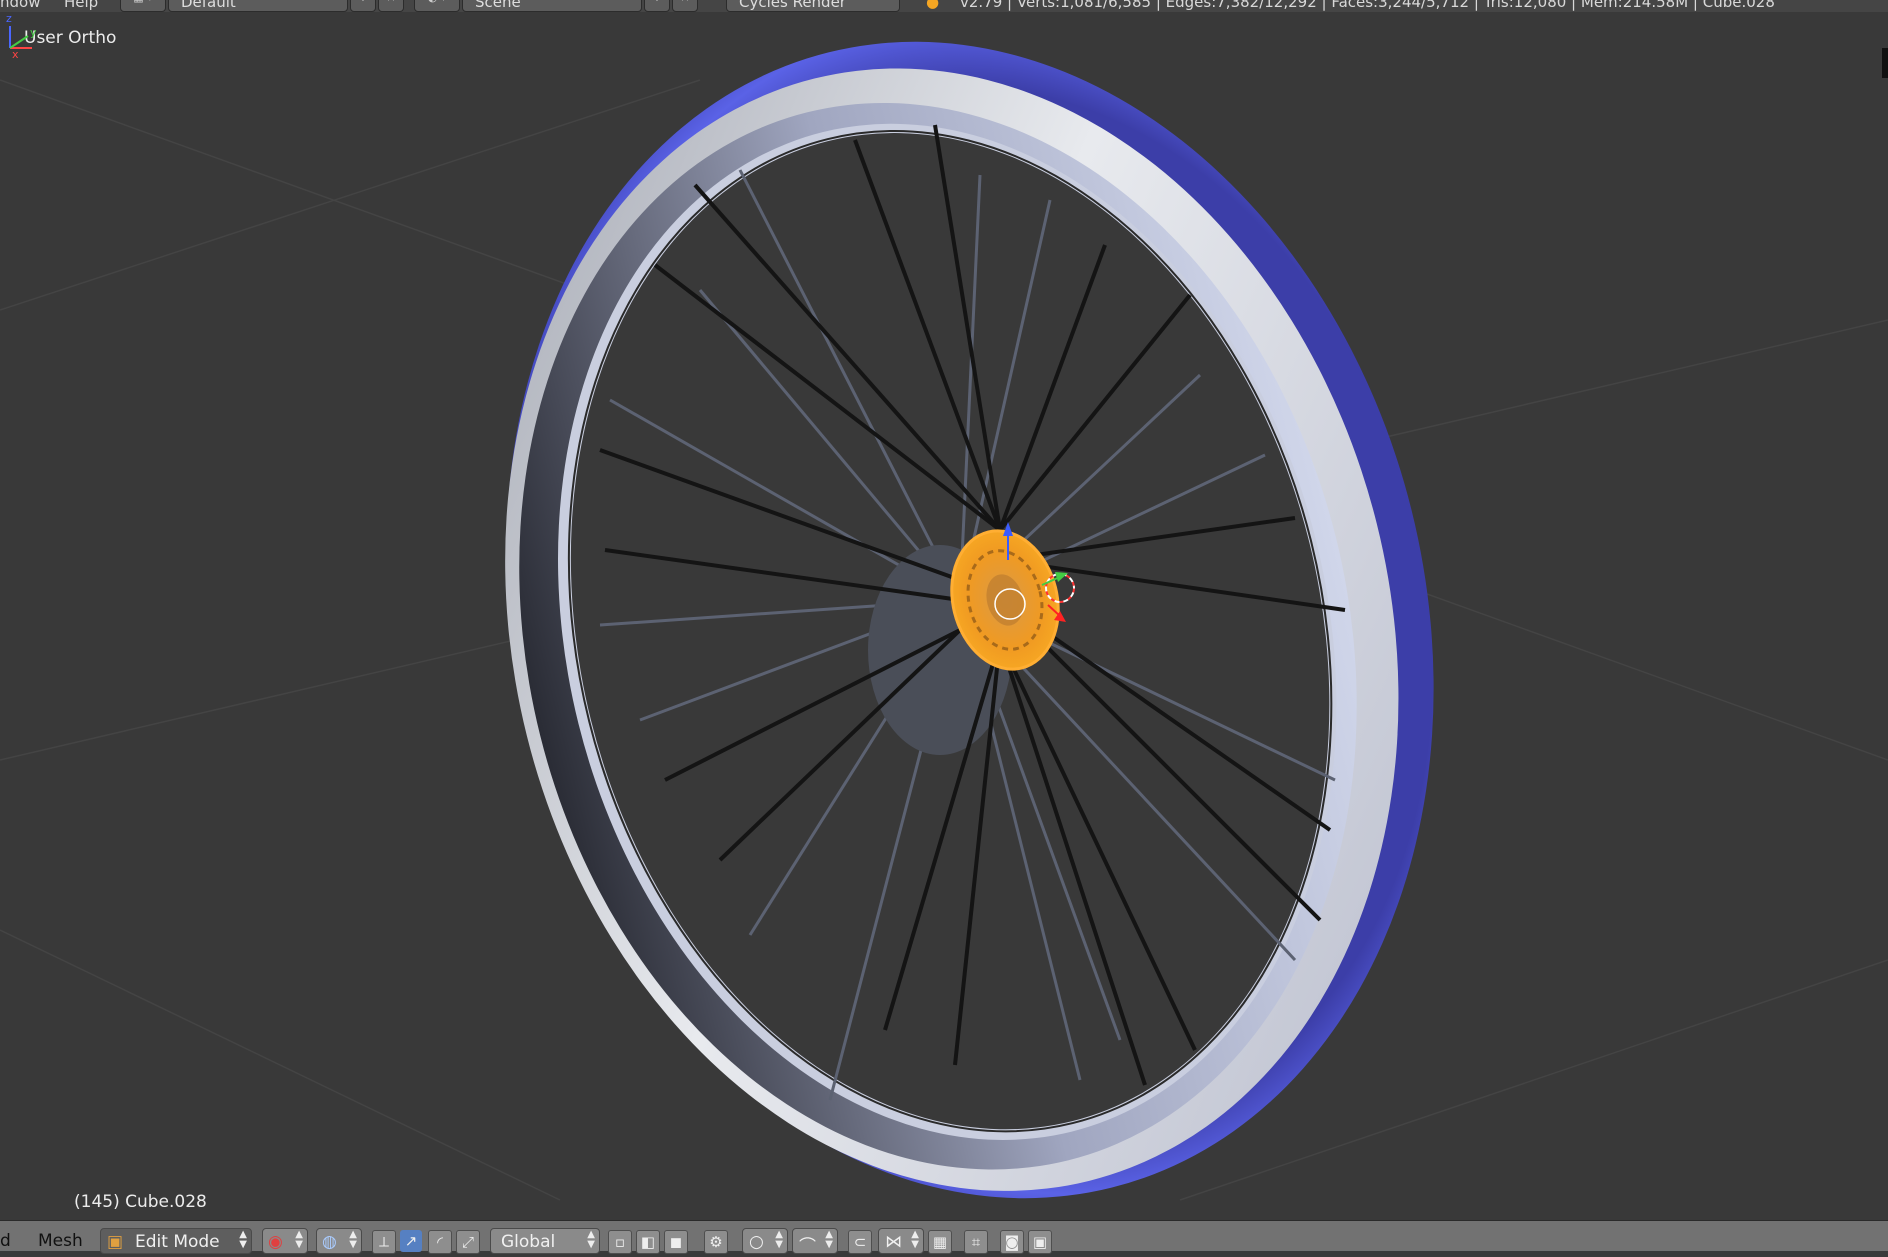 This screenshot has height=1257, width=1888. What do you see at coordinates (5, 1241) in the screenshot?
I see `menu-view: d` at bounding box center [5, 1241].